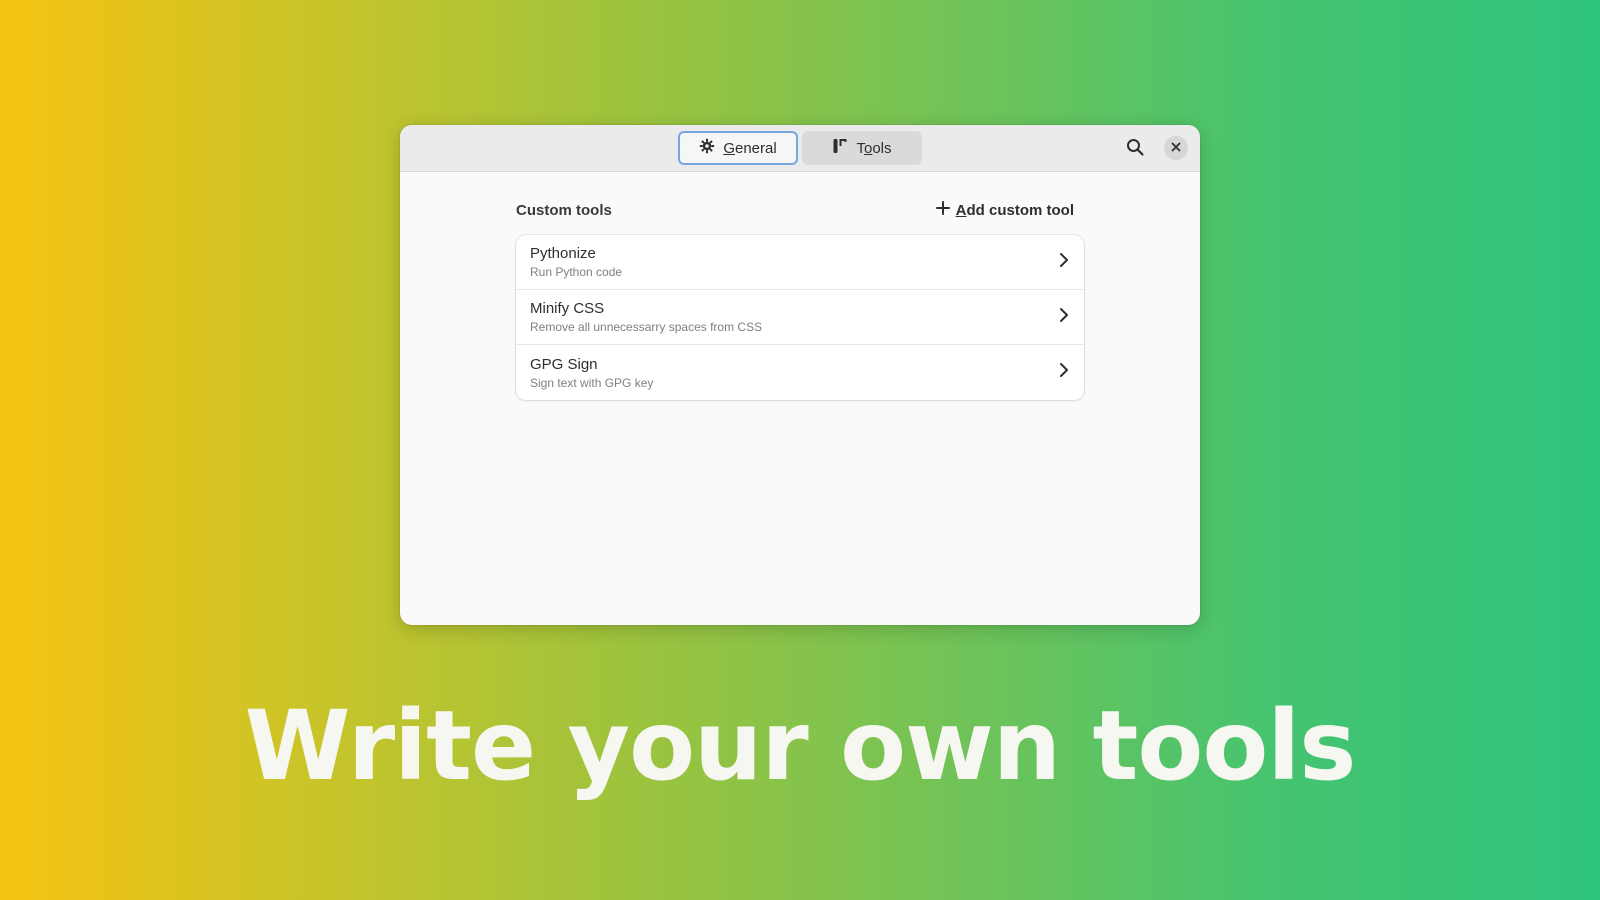 This screenshot has height=900, width=1600. Describe the element at coordinates (567, 308) in the screenshot. I see `tool-title: Minify CSS` at that location.